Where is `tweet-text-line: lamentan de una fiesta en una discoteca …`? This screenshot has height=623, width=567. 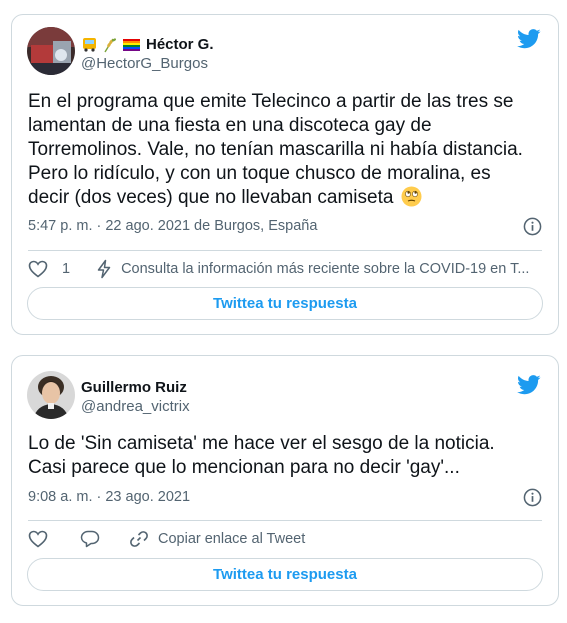
tweet-text-line: lamentan de una fiesta en una discoteca … is located at coordinates (230, 125).